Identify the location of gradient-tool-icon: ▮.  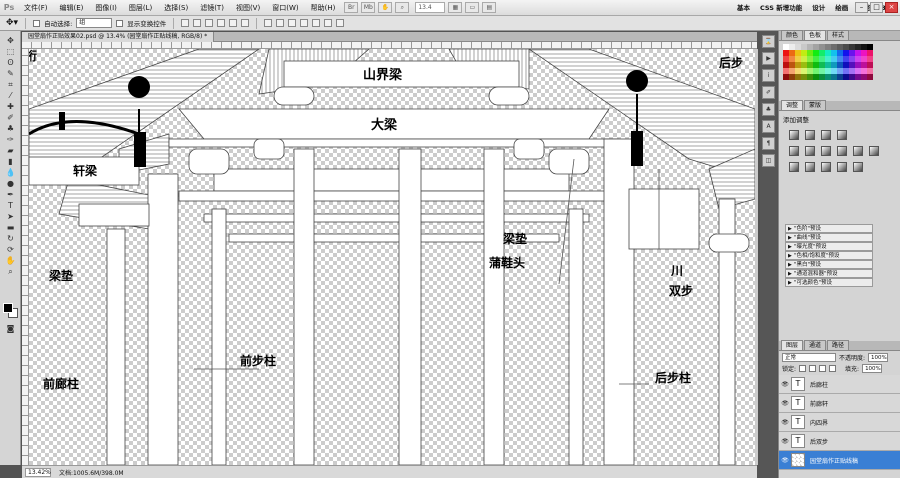
(10, 161).